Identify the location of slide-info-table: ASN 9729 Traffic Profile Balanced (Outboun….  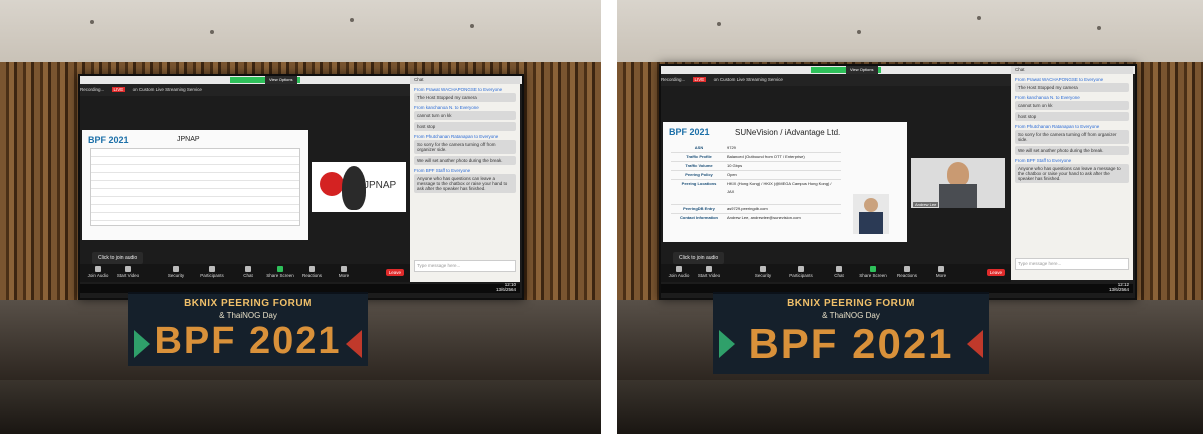
(756, 183).